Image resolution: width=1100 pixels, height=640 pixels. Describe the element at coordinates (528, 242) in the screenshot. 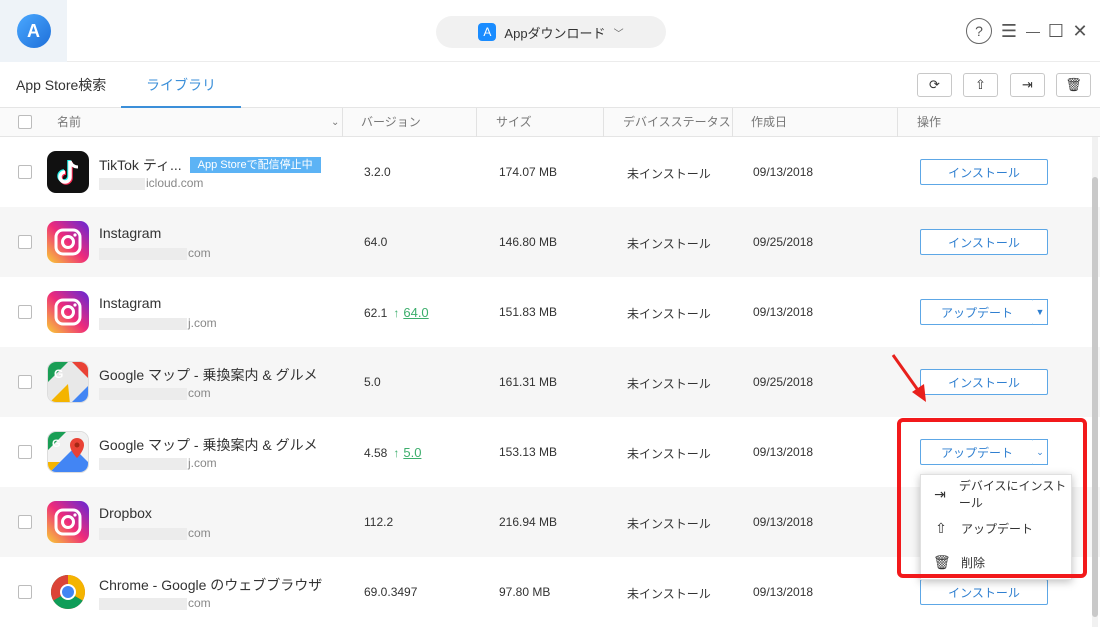

I see `app-size: 146.80 MB` at that location.